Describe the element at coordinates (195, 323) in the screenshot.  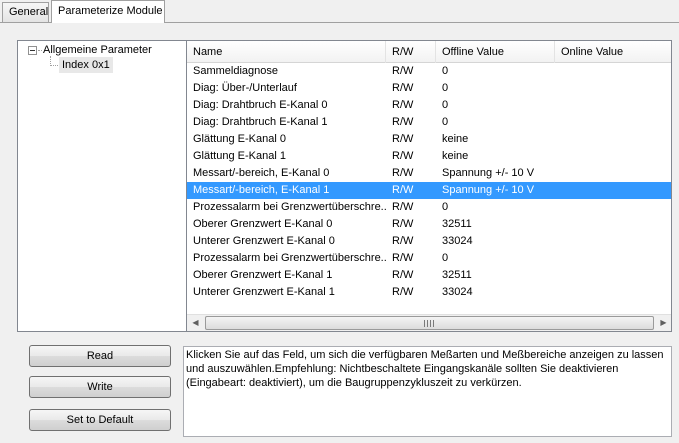
I see `scroll-left-icon: ◀` at that location.